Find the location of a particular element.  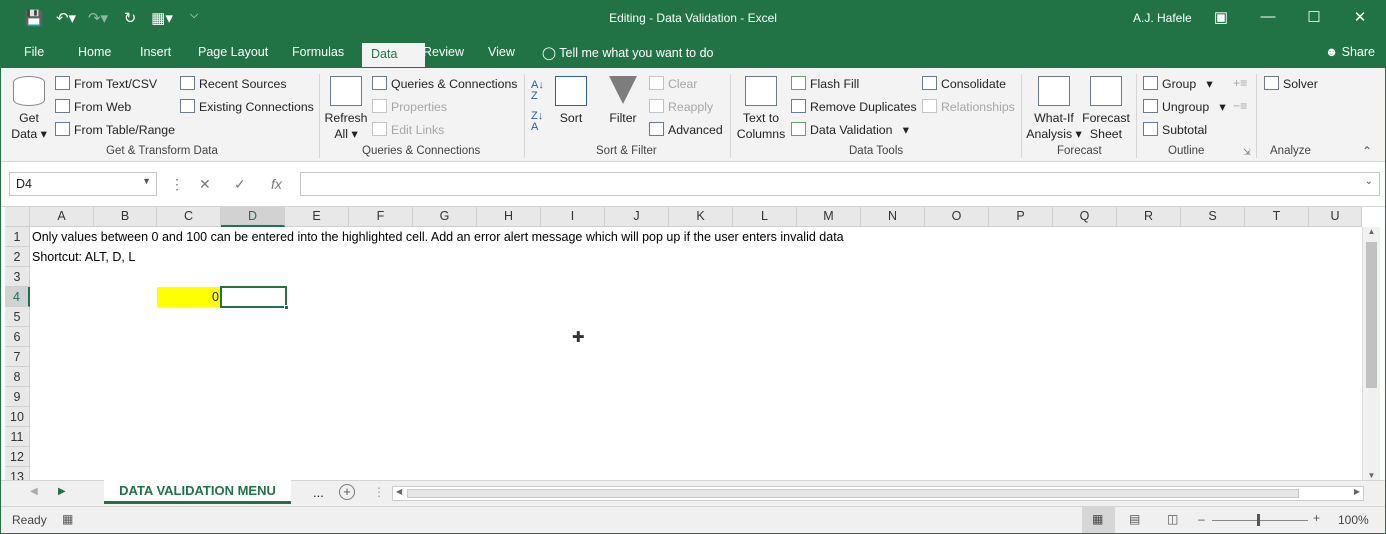

tab-data: Data is located at coordinates (393, 55).